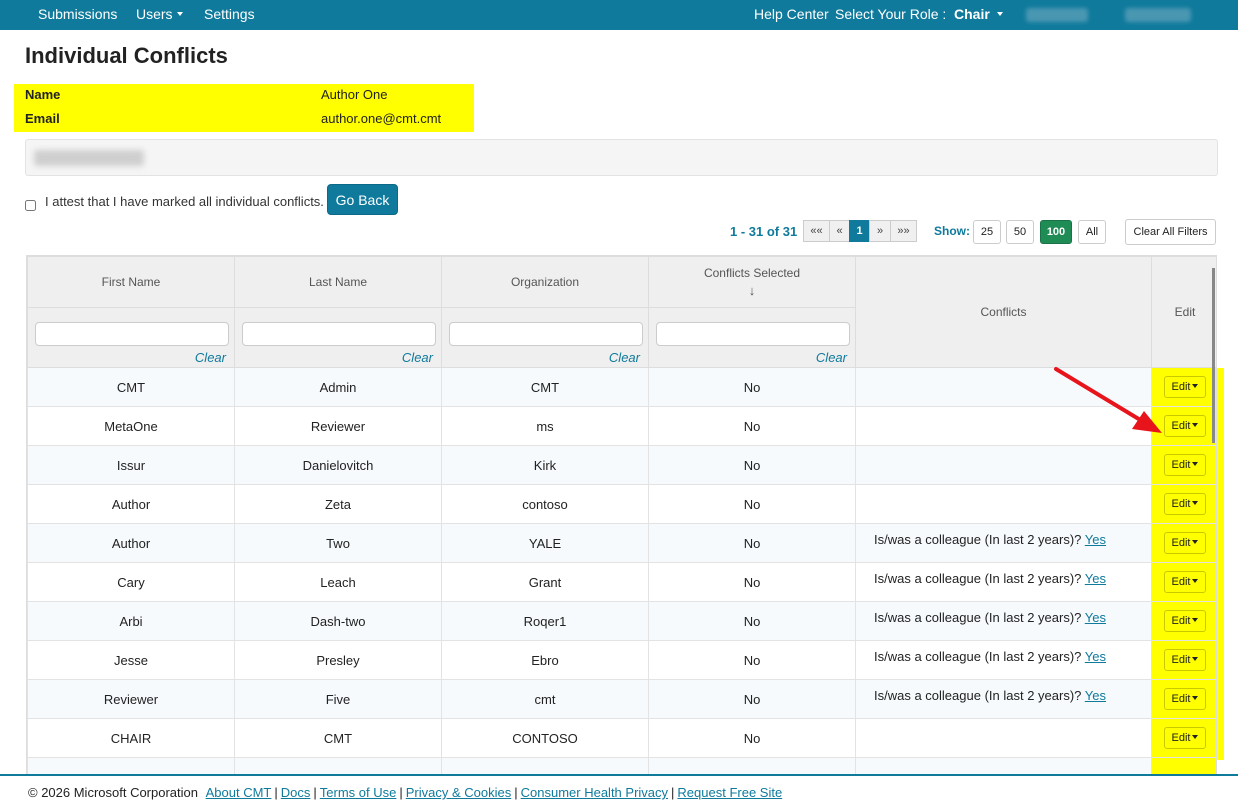  Describe the element at coordinates (1056, 232) in the screenshot. I see `show-100-button: 100` at that location.